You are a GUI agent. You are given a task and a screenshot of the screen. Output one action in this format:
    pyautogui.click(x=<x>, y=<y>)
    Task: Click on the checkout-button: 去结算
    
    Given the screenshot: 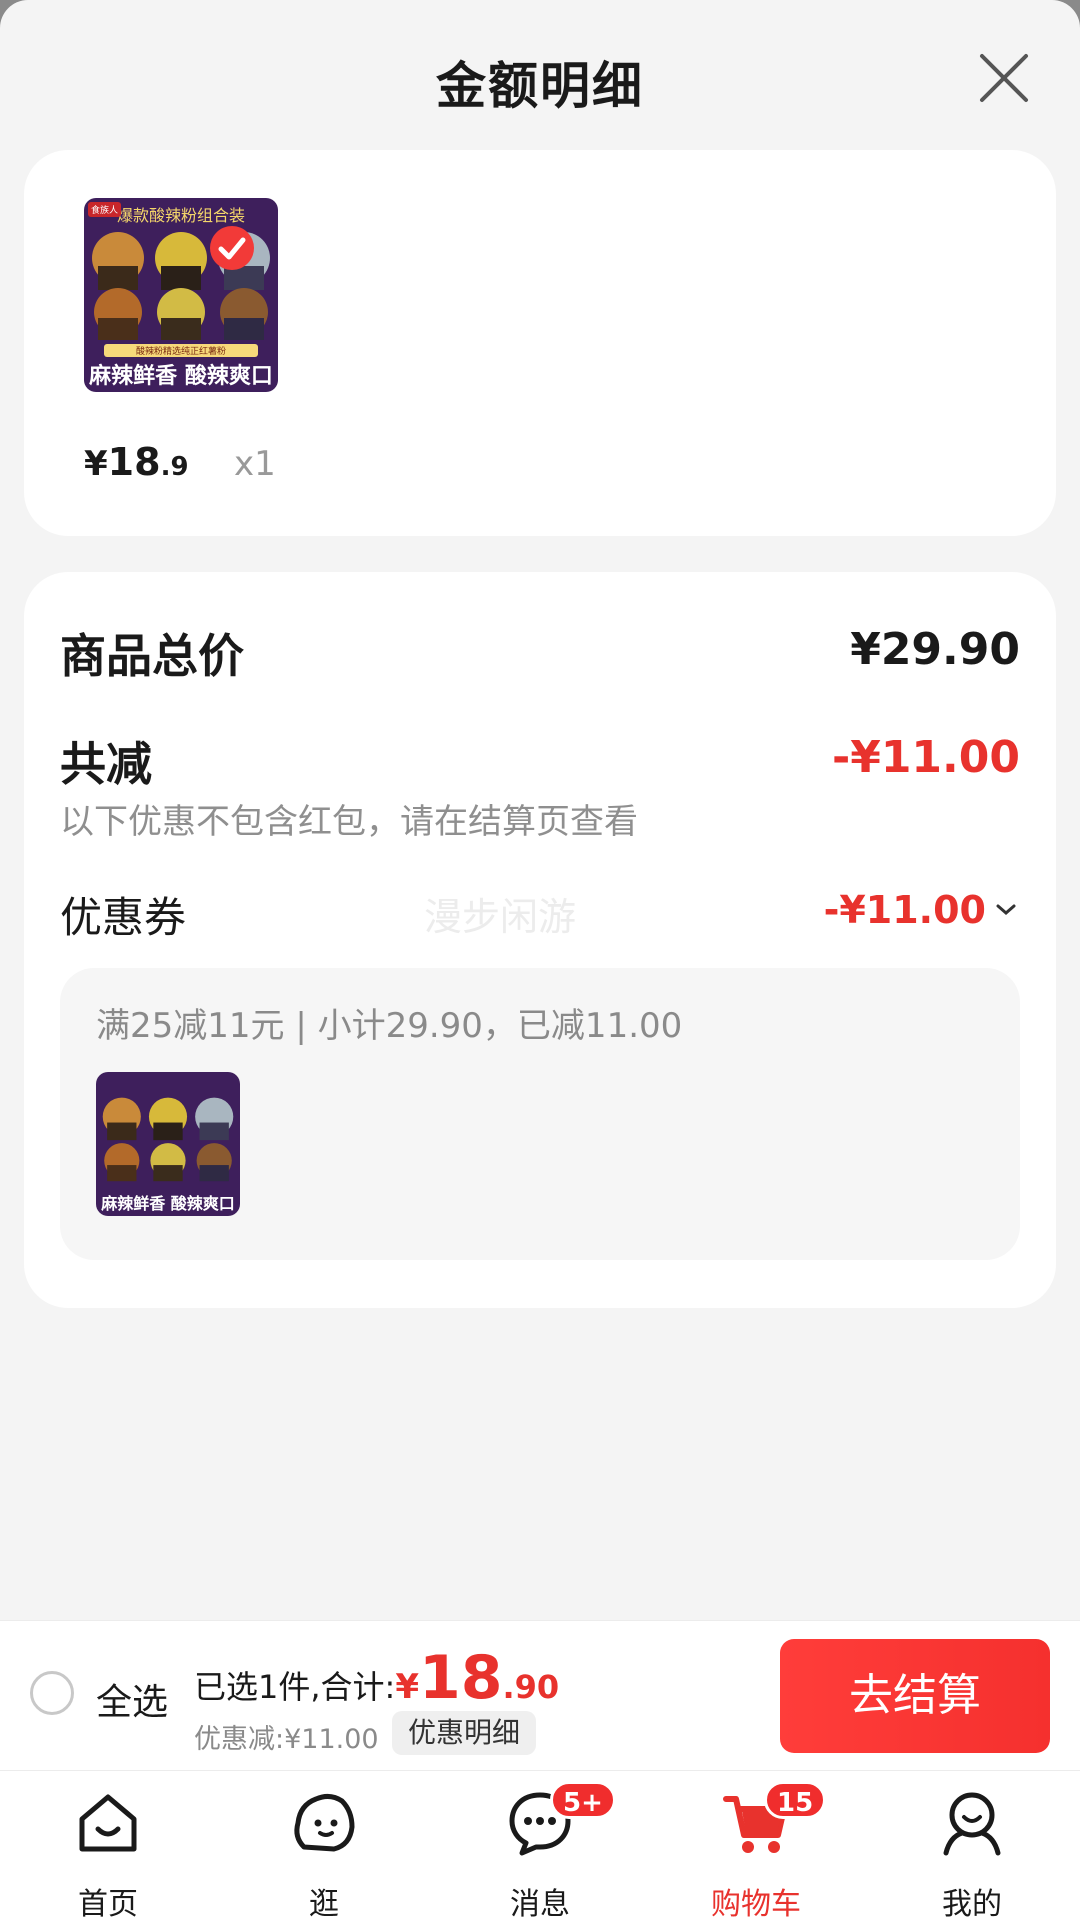 What is the action you would take?
    pyautogui.click(x=915, y=1696)
    